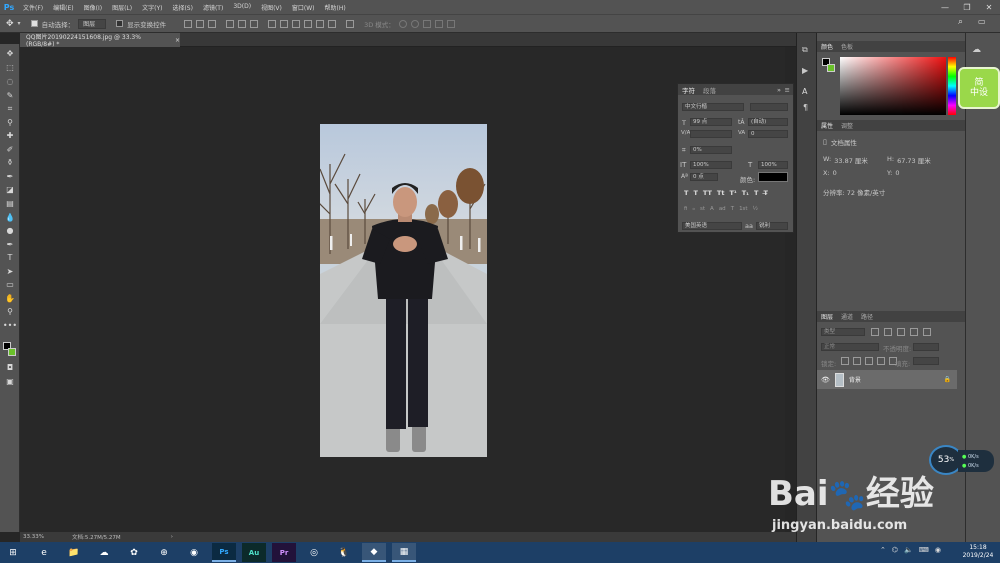 The height and width of the screenshot is (563, 1000). I want to click on clone-stamp-tool-icon: ⚱, so click(10, 162).